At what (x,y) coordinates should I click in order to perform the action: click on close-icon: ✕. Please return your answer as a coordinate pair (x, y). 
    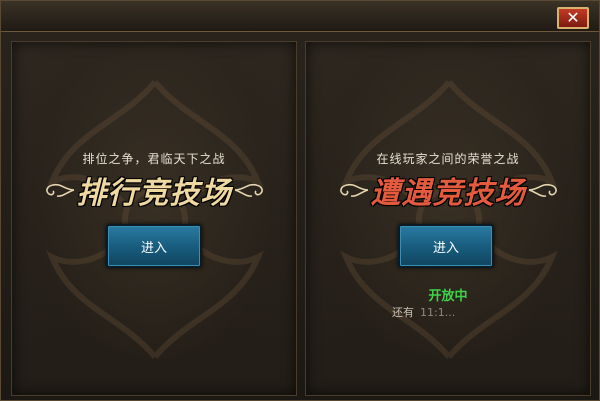
    Looking at the image, I should click on (573, 17).